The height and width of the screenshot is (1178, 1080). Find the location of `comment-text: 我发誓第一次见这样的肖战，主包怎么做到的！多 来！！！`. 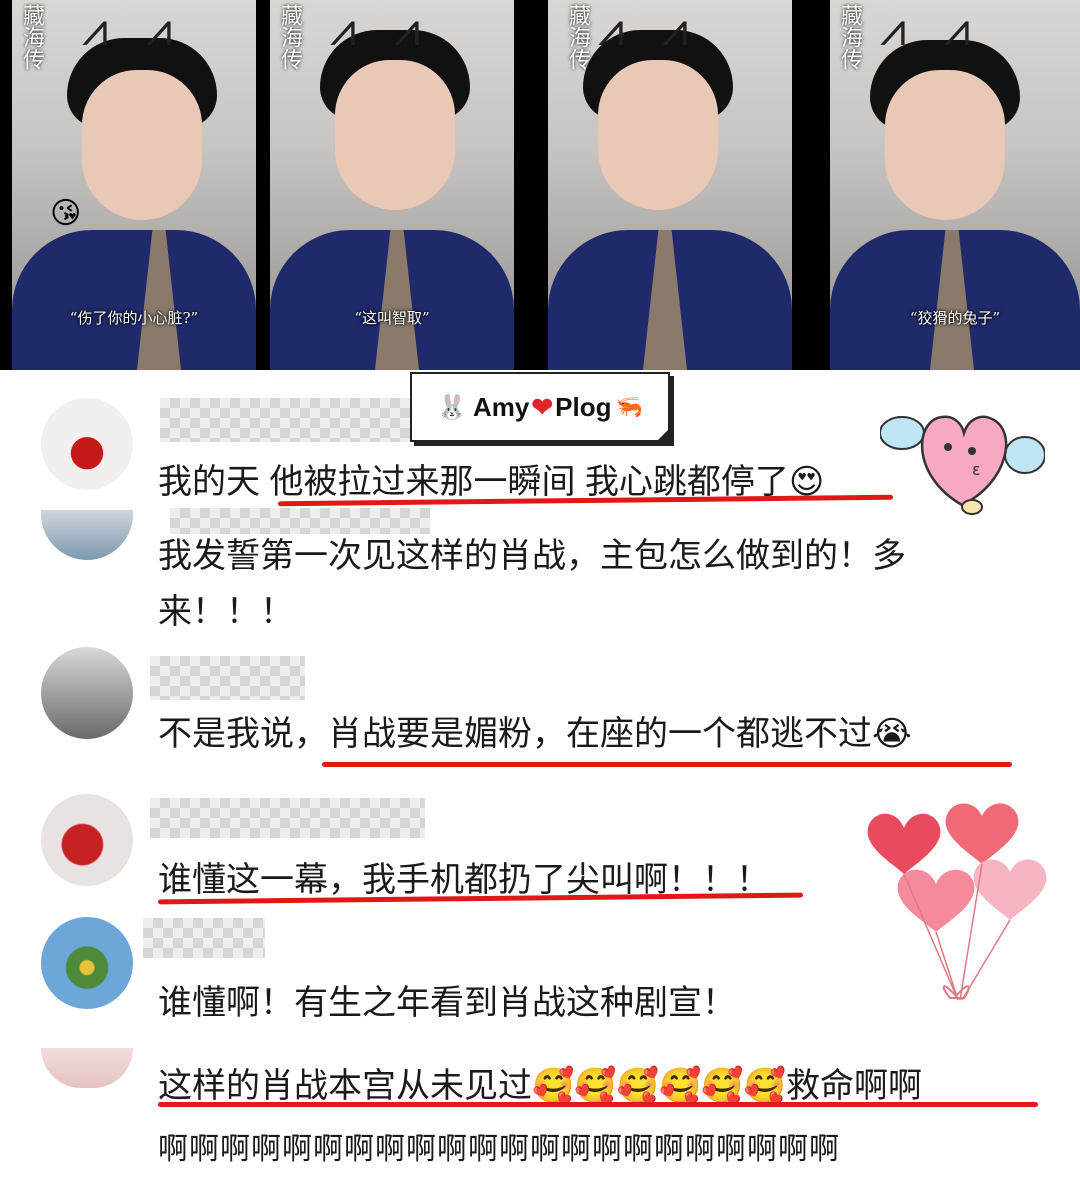

comment-text: 我发誓第一次见这样的肖战，主包怎么做到的！多 来！！！ is located at coordinates (532, 584).